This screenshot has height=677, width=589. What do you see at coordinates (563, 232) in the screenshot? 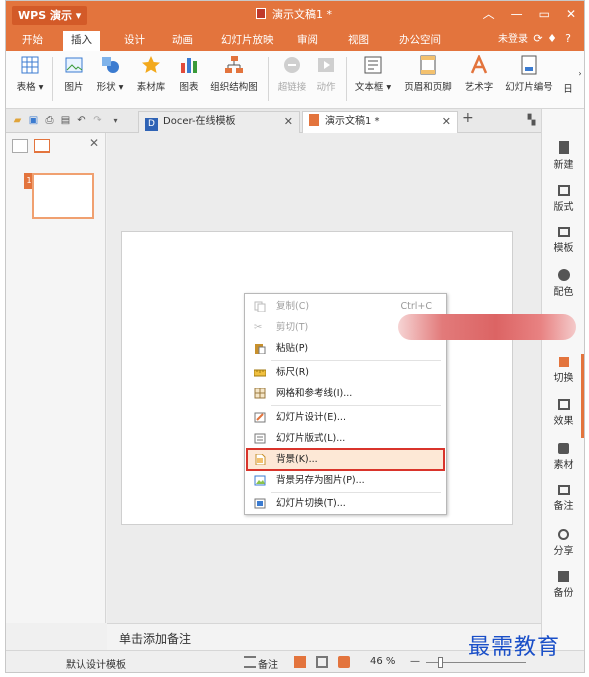
I see `template-icon` at bounding box center [563, 232].